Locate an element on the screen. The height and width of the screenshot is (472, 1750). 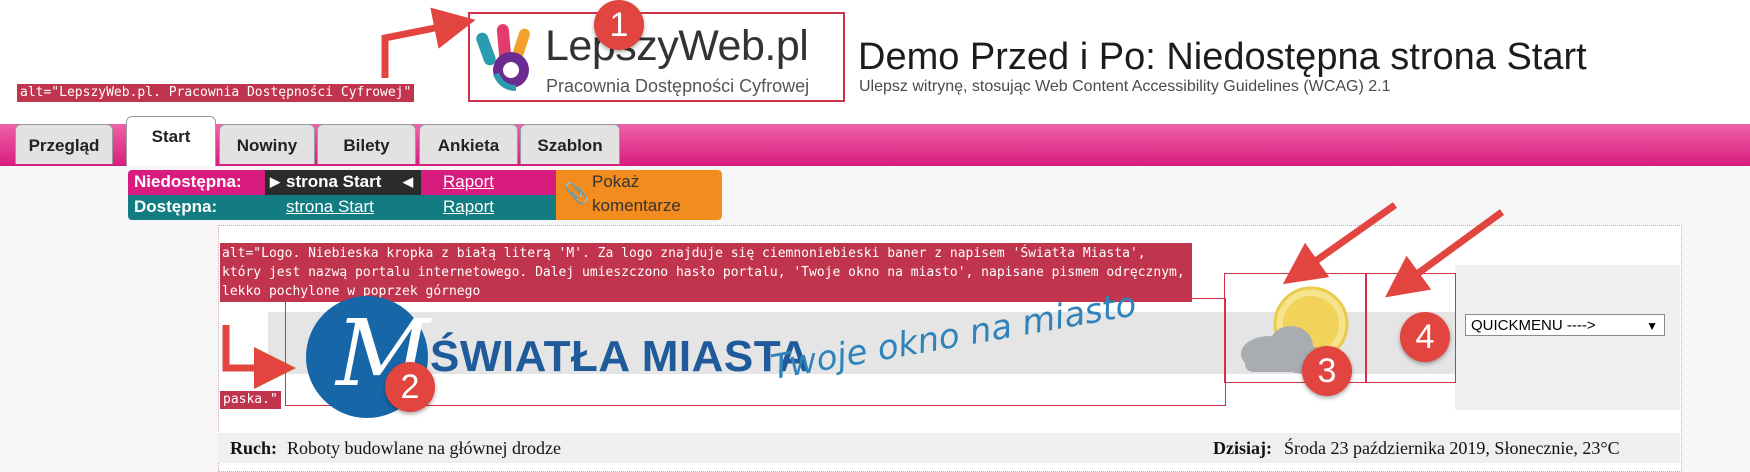
paperclip-icon: 📎 is located at coordinates (576, 194).